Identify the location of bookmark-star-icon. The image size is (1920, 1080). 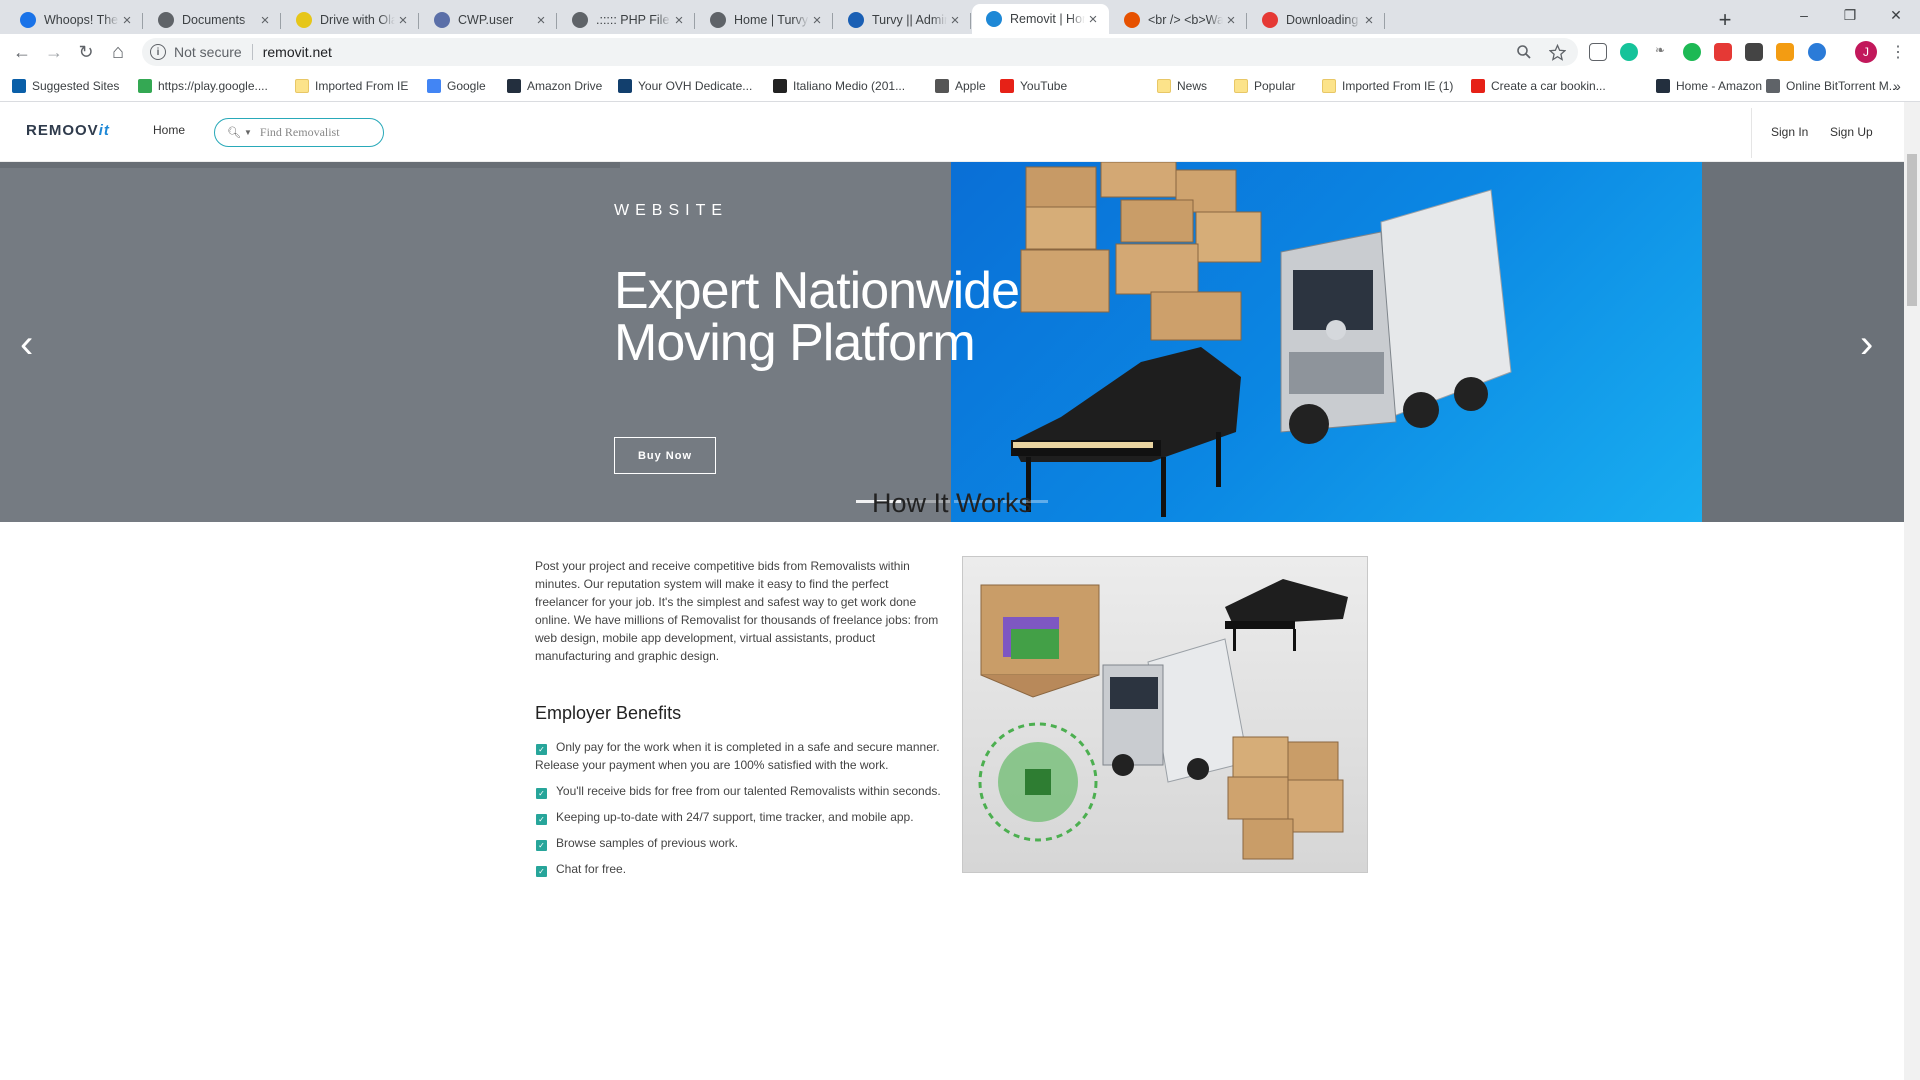
(1557, 52).